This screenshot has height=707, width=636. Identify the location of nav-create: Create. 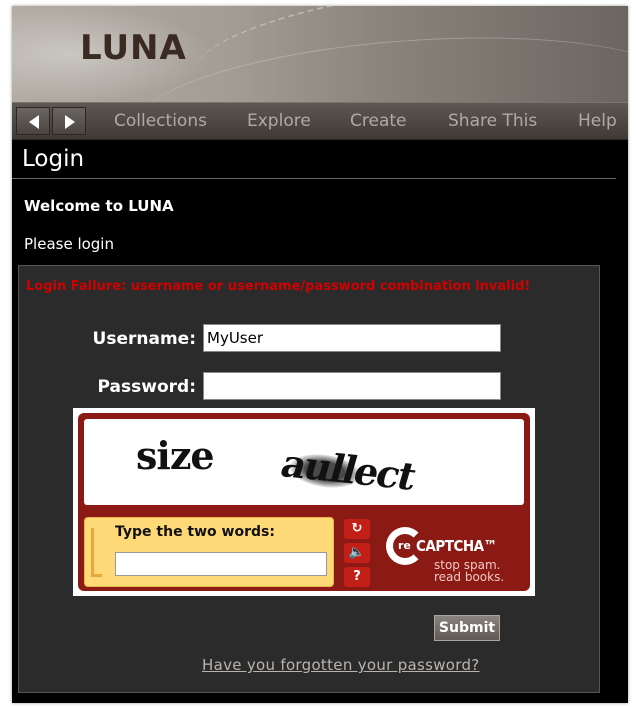
(378, 121).